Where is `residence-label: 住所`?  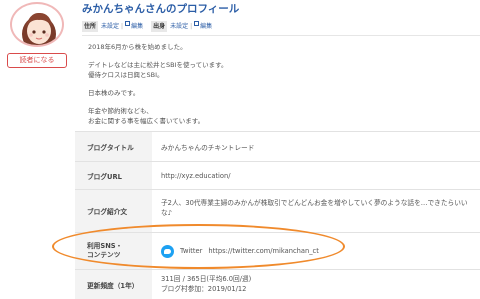 residence-label: 住所 is located at coordinates (90, 26).